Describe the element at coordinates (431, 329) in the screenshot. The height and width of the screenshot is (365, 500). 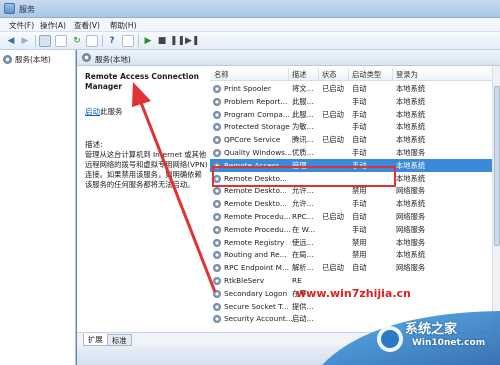
I see `watermark-brand: 系统之家` at that location.